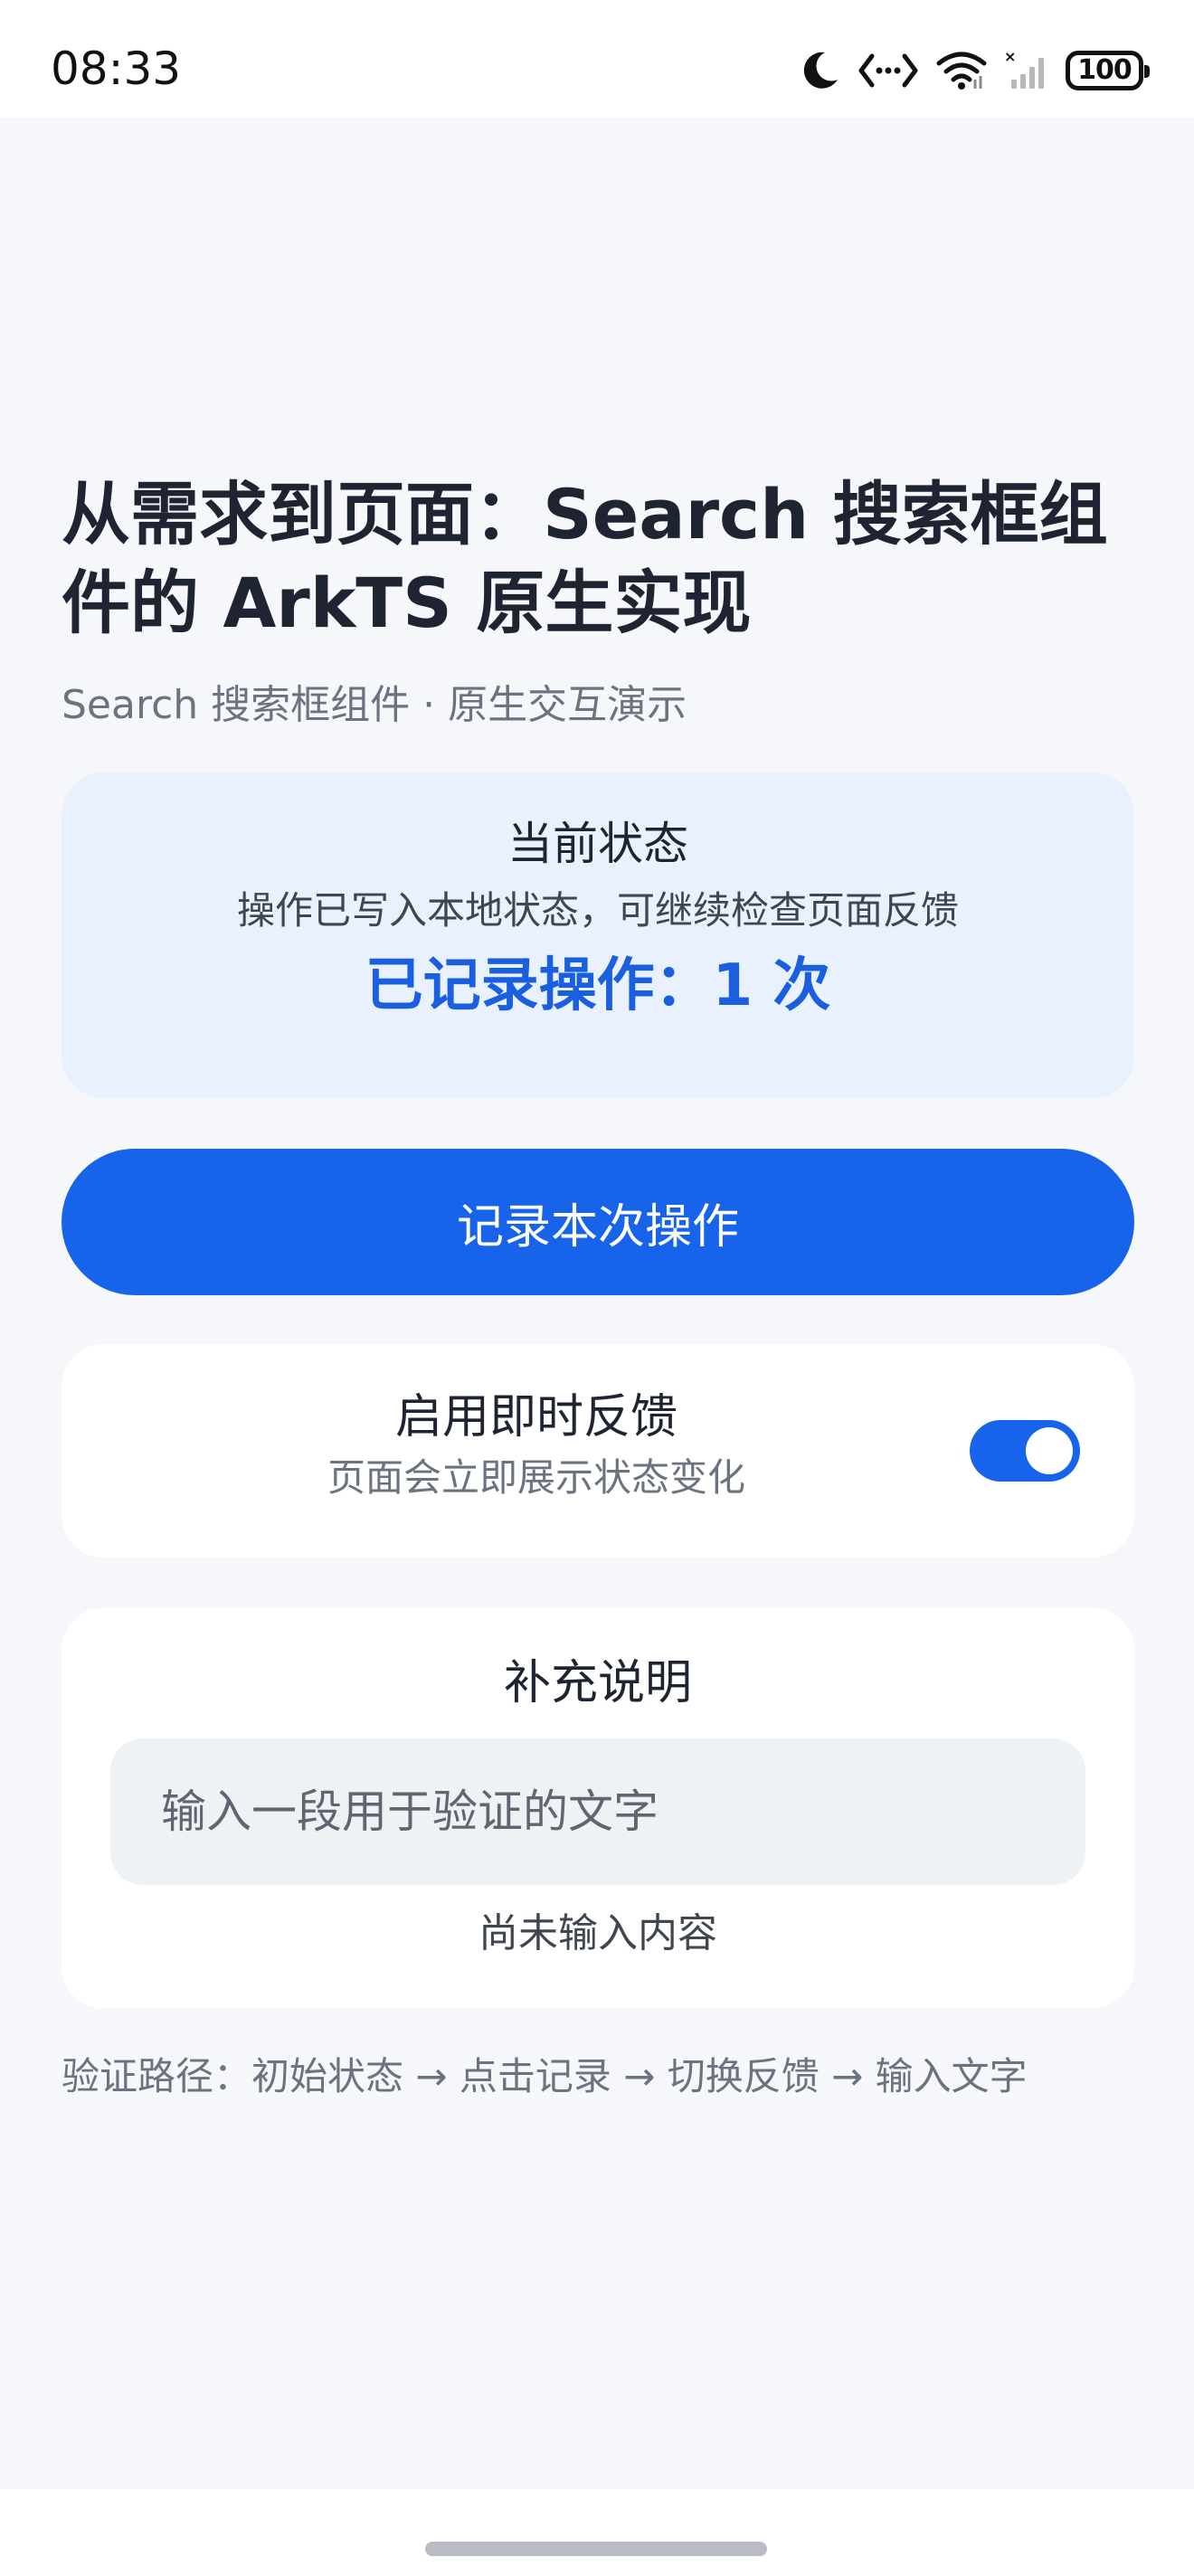 The height and width of the screenshot is (2576, 1194). What do you see at coordinates (374, 705) in the screenshot?
I see `page-subtitle: Search 搜索框组件 · 原生交互演示` at bounding box center [374, 705].